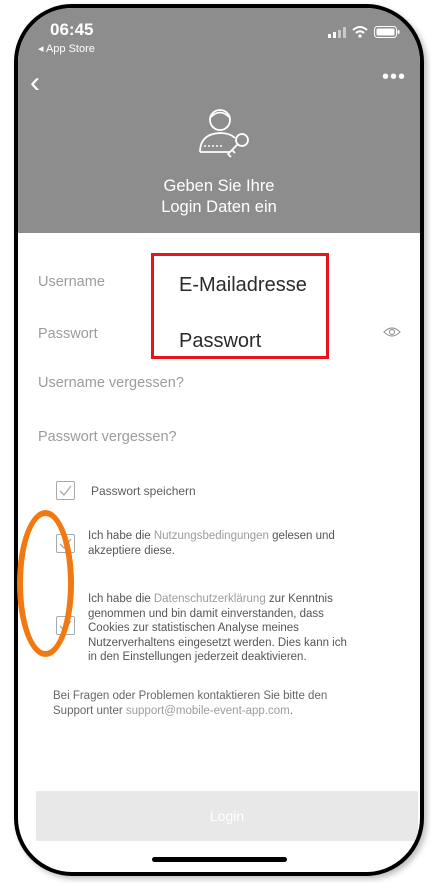  What do you see at coordinates (131, 550) in the screenshot?
I see `terms-line-2: akzeptiere diese.` at bounding box center [131, 550].